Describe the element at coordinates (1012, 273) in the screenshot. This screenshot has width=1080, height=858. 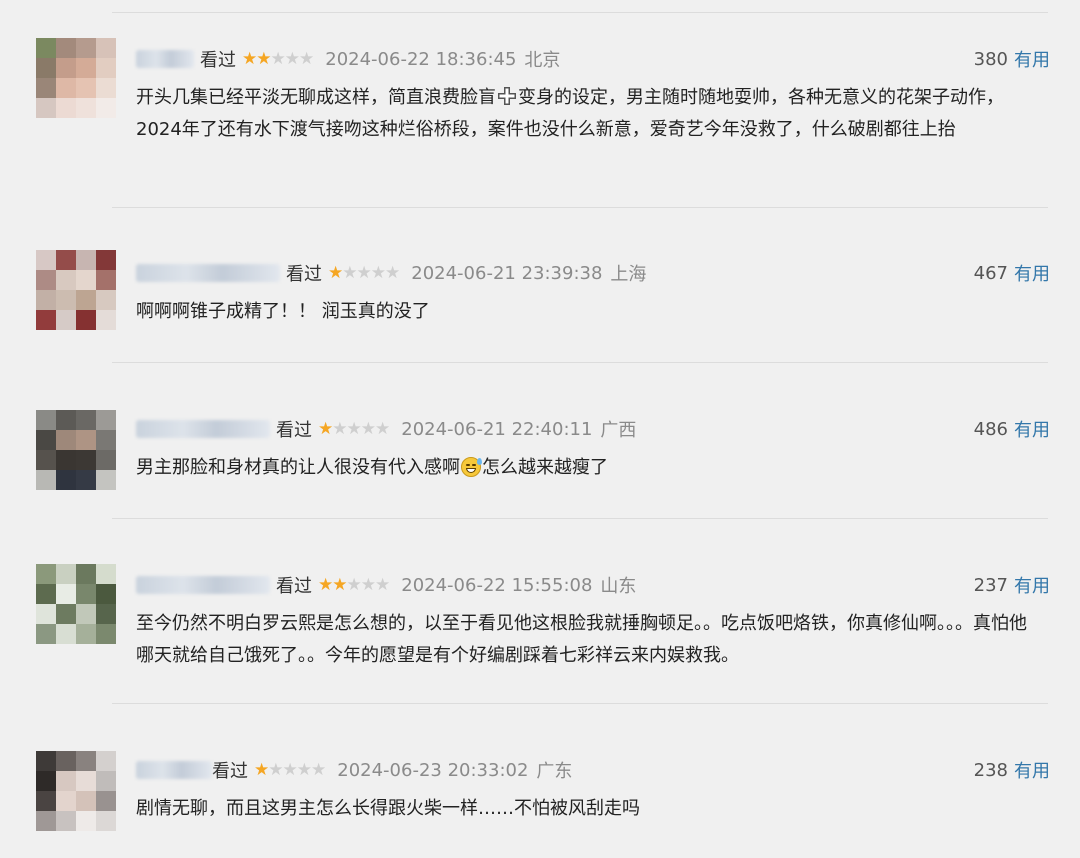
I see `vote-area: 467 有用` at that location.